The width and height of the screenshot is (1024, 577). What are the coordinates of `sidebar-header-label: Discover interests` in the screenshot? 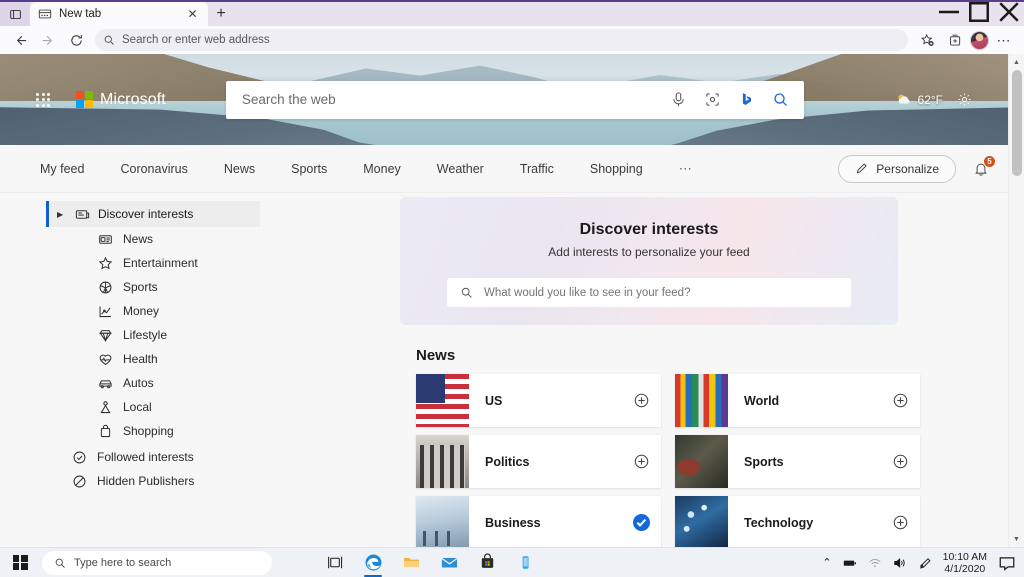 It's located at (146, 214).